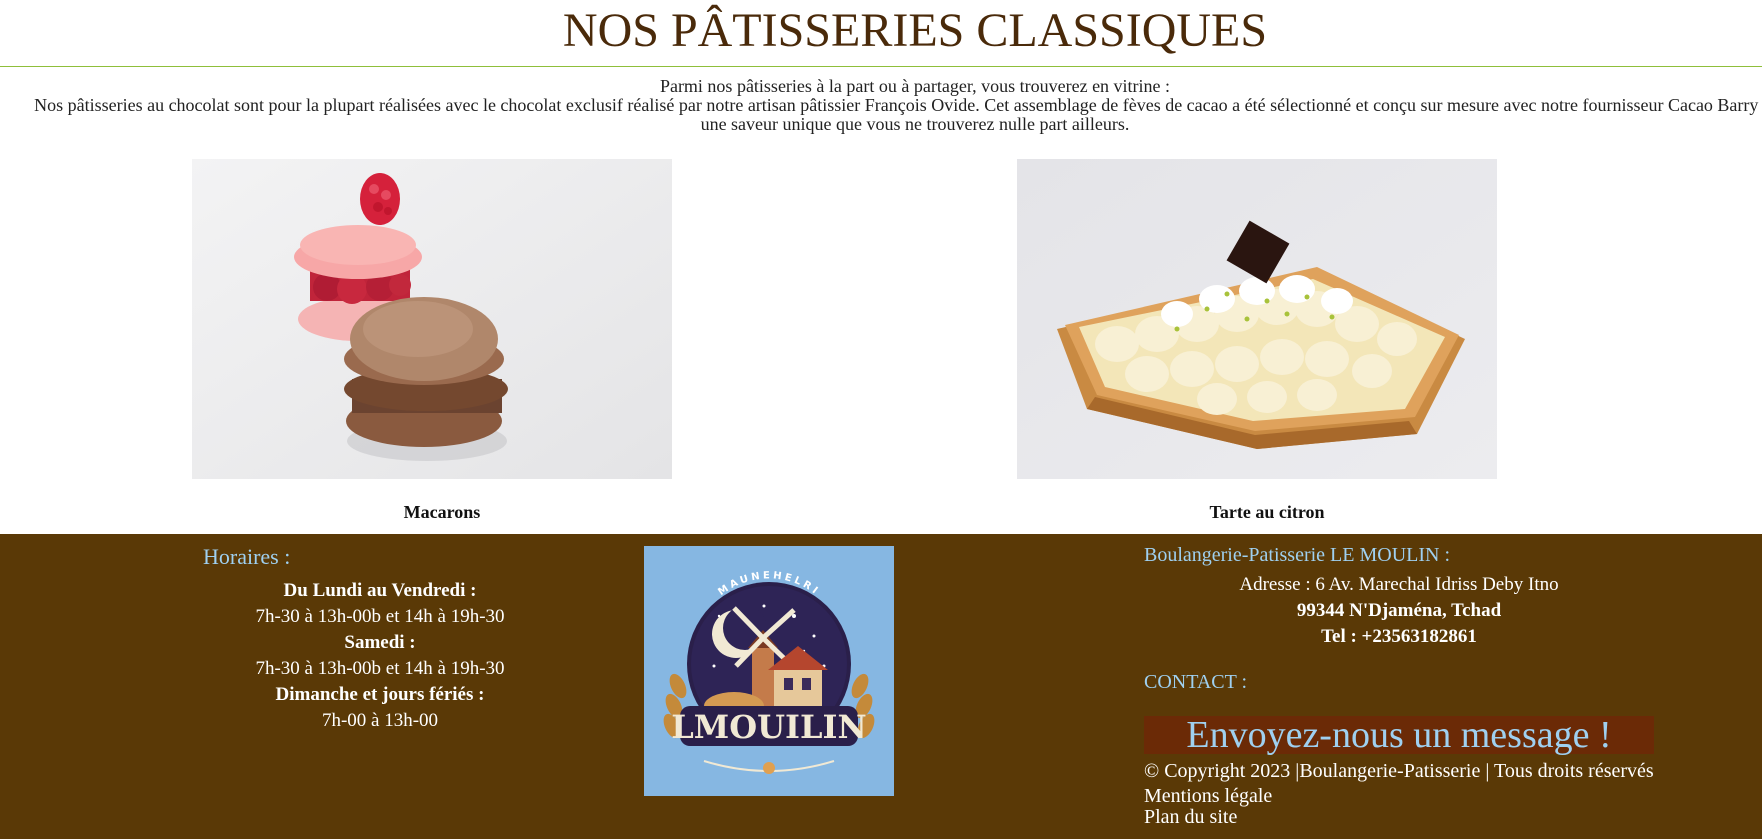  Describe the element at coordinates (432, 319) in the screenshot. I see `macarons-image` at that location.